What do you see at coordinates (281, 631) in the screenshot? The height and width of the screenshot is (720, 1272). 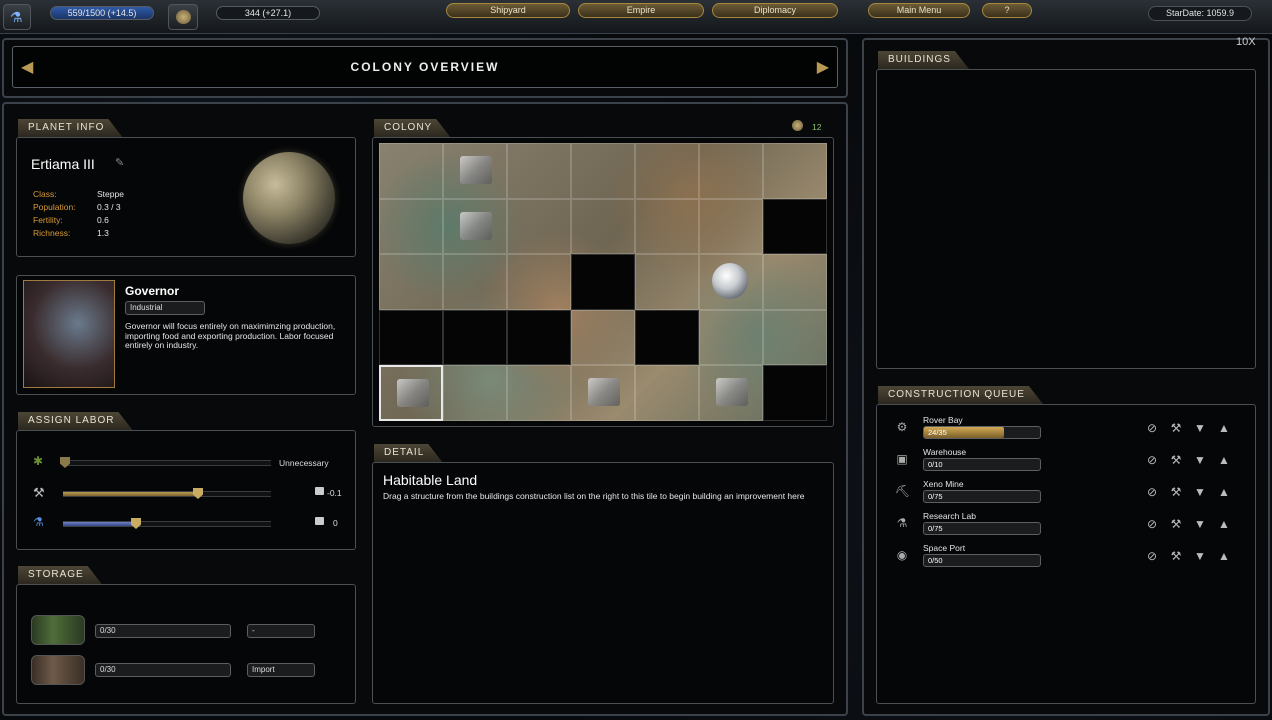 I see `food-storage-action: -` at bounding box center [281, 631].